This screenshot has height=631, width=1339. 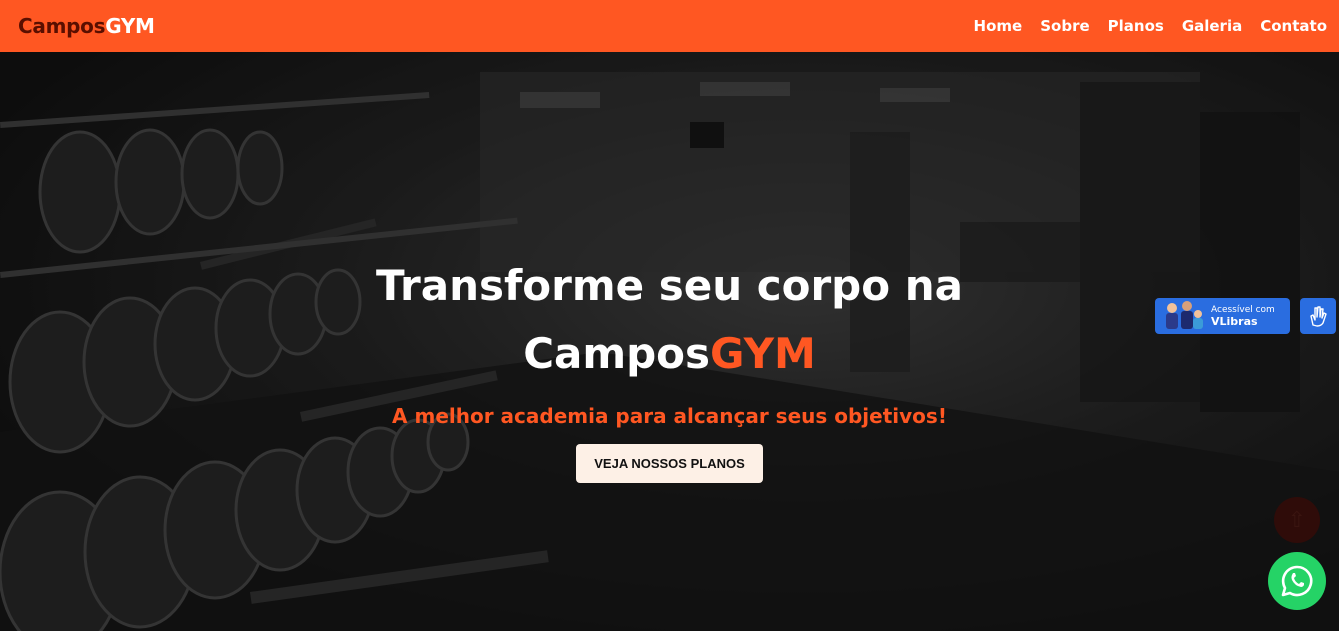 What do you see at coordinates (1136, 26) in the screenshot?
I see `nav-link-planos: Planos` at bounding box center [1136, 26].